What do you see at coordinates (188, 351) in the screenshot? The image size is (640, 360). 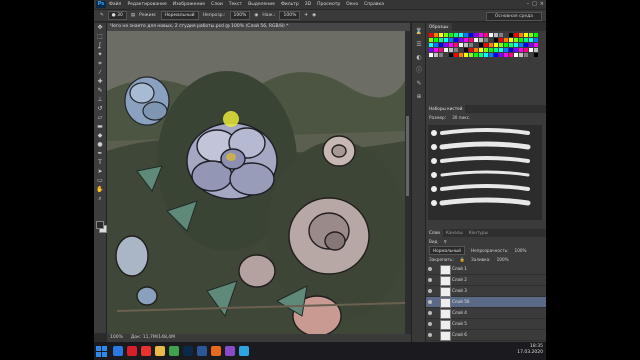 I see `photoshop-app-icon` at bounding box center [188, 351].